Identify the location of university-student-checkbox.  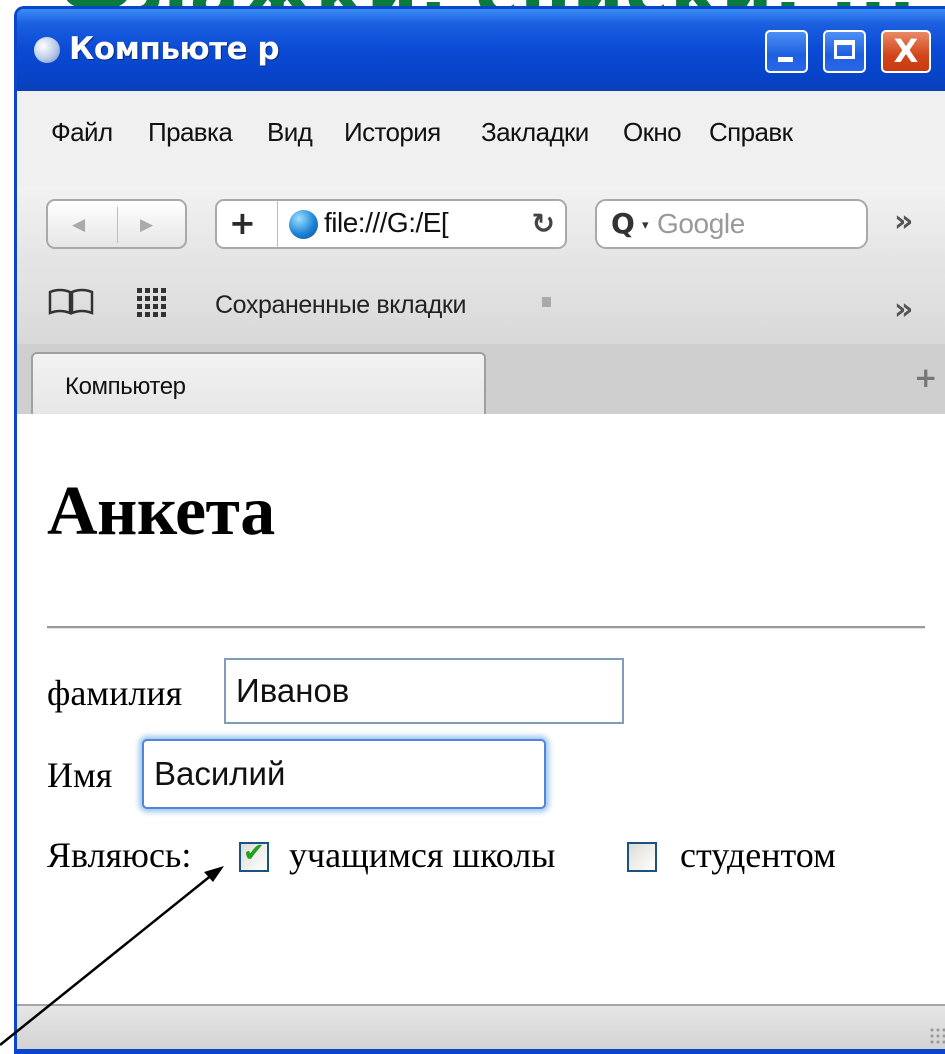
(642, 857).